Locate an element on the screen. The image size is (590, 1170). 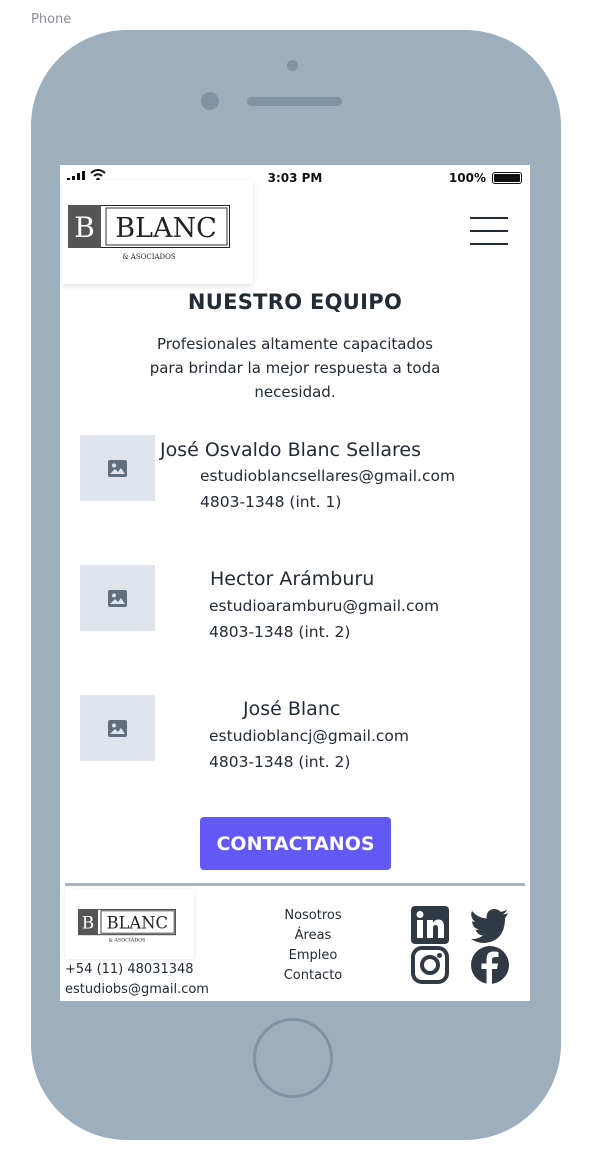
footer-link-empleo: Empleo is located at coordinates (313, 956).